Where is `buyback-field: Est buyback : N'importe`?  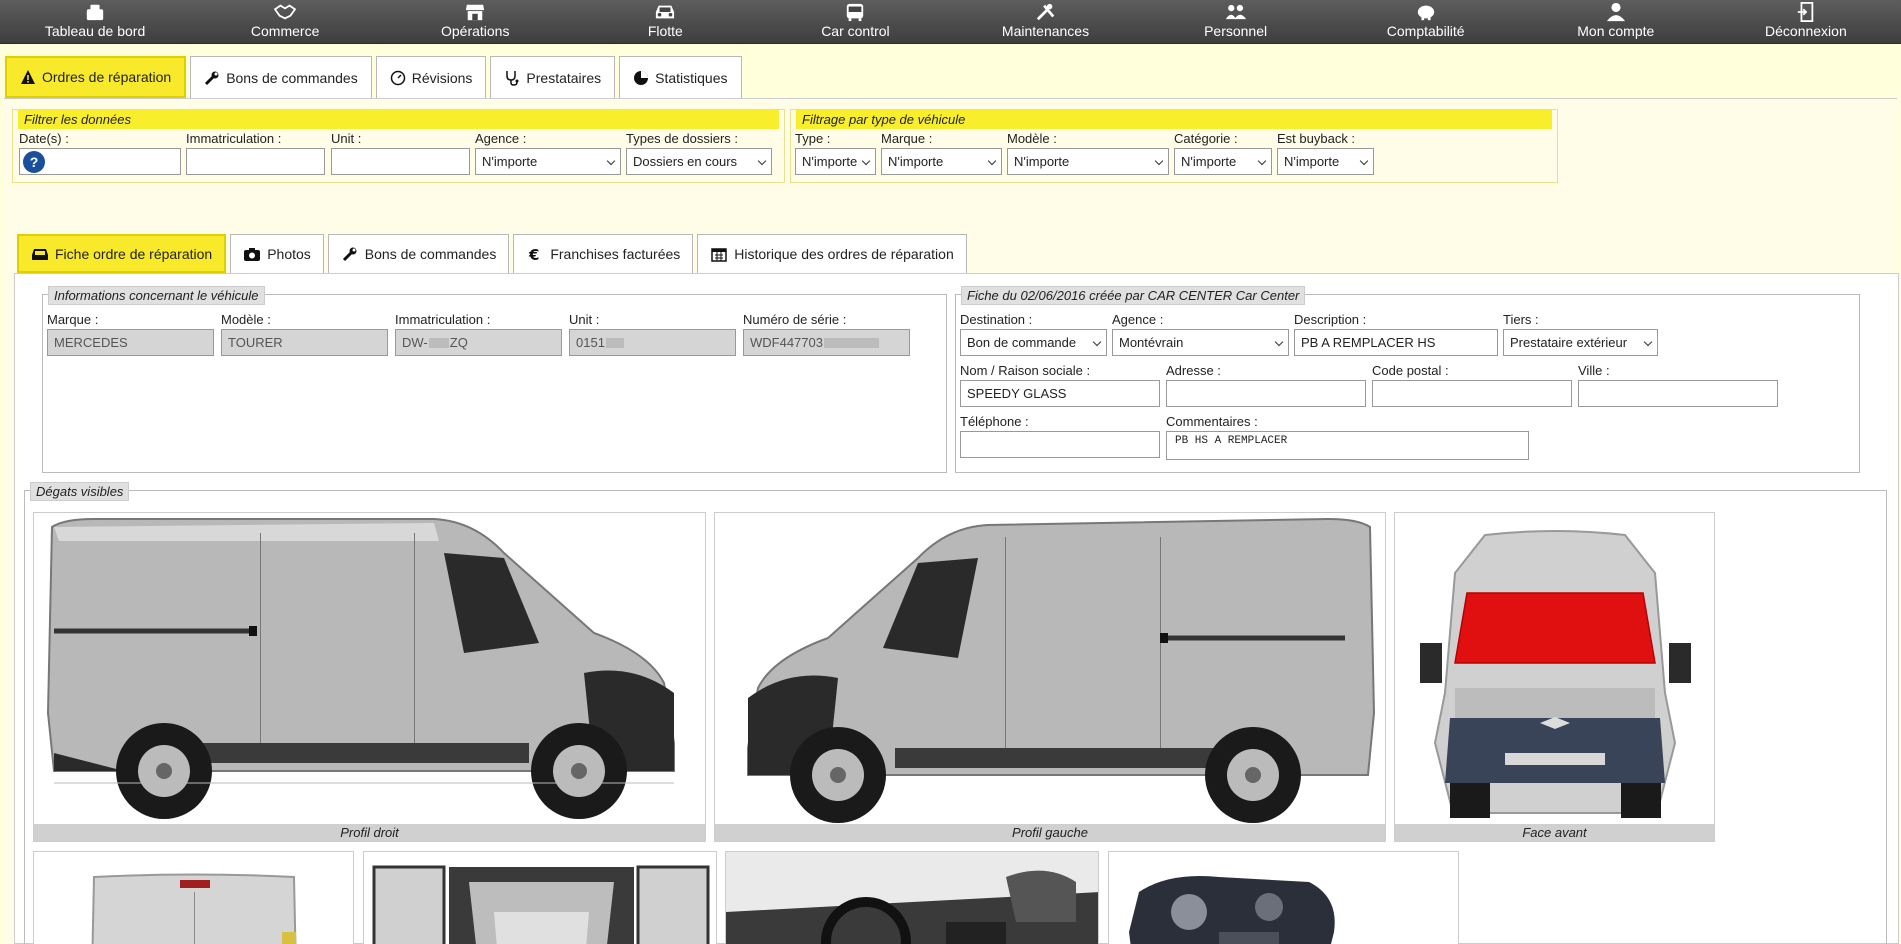 buyback-field: Est buyback : N'importe is located at coordinates (1325, 153).